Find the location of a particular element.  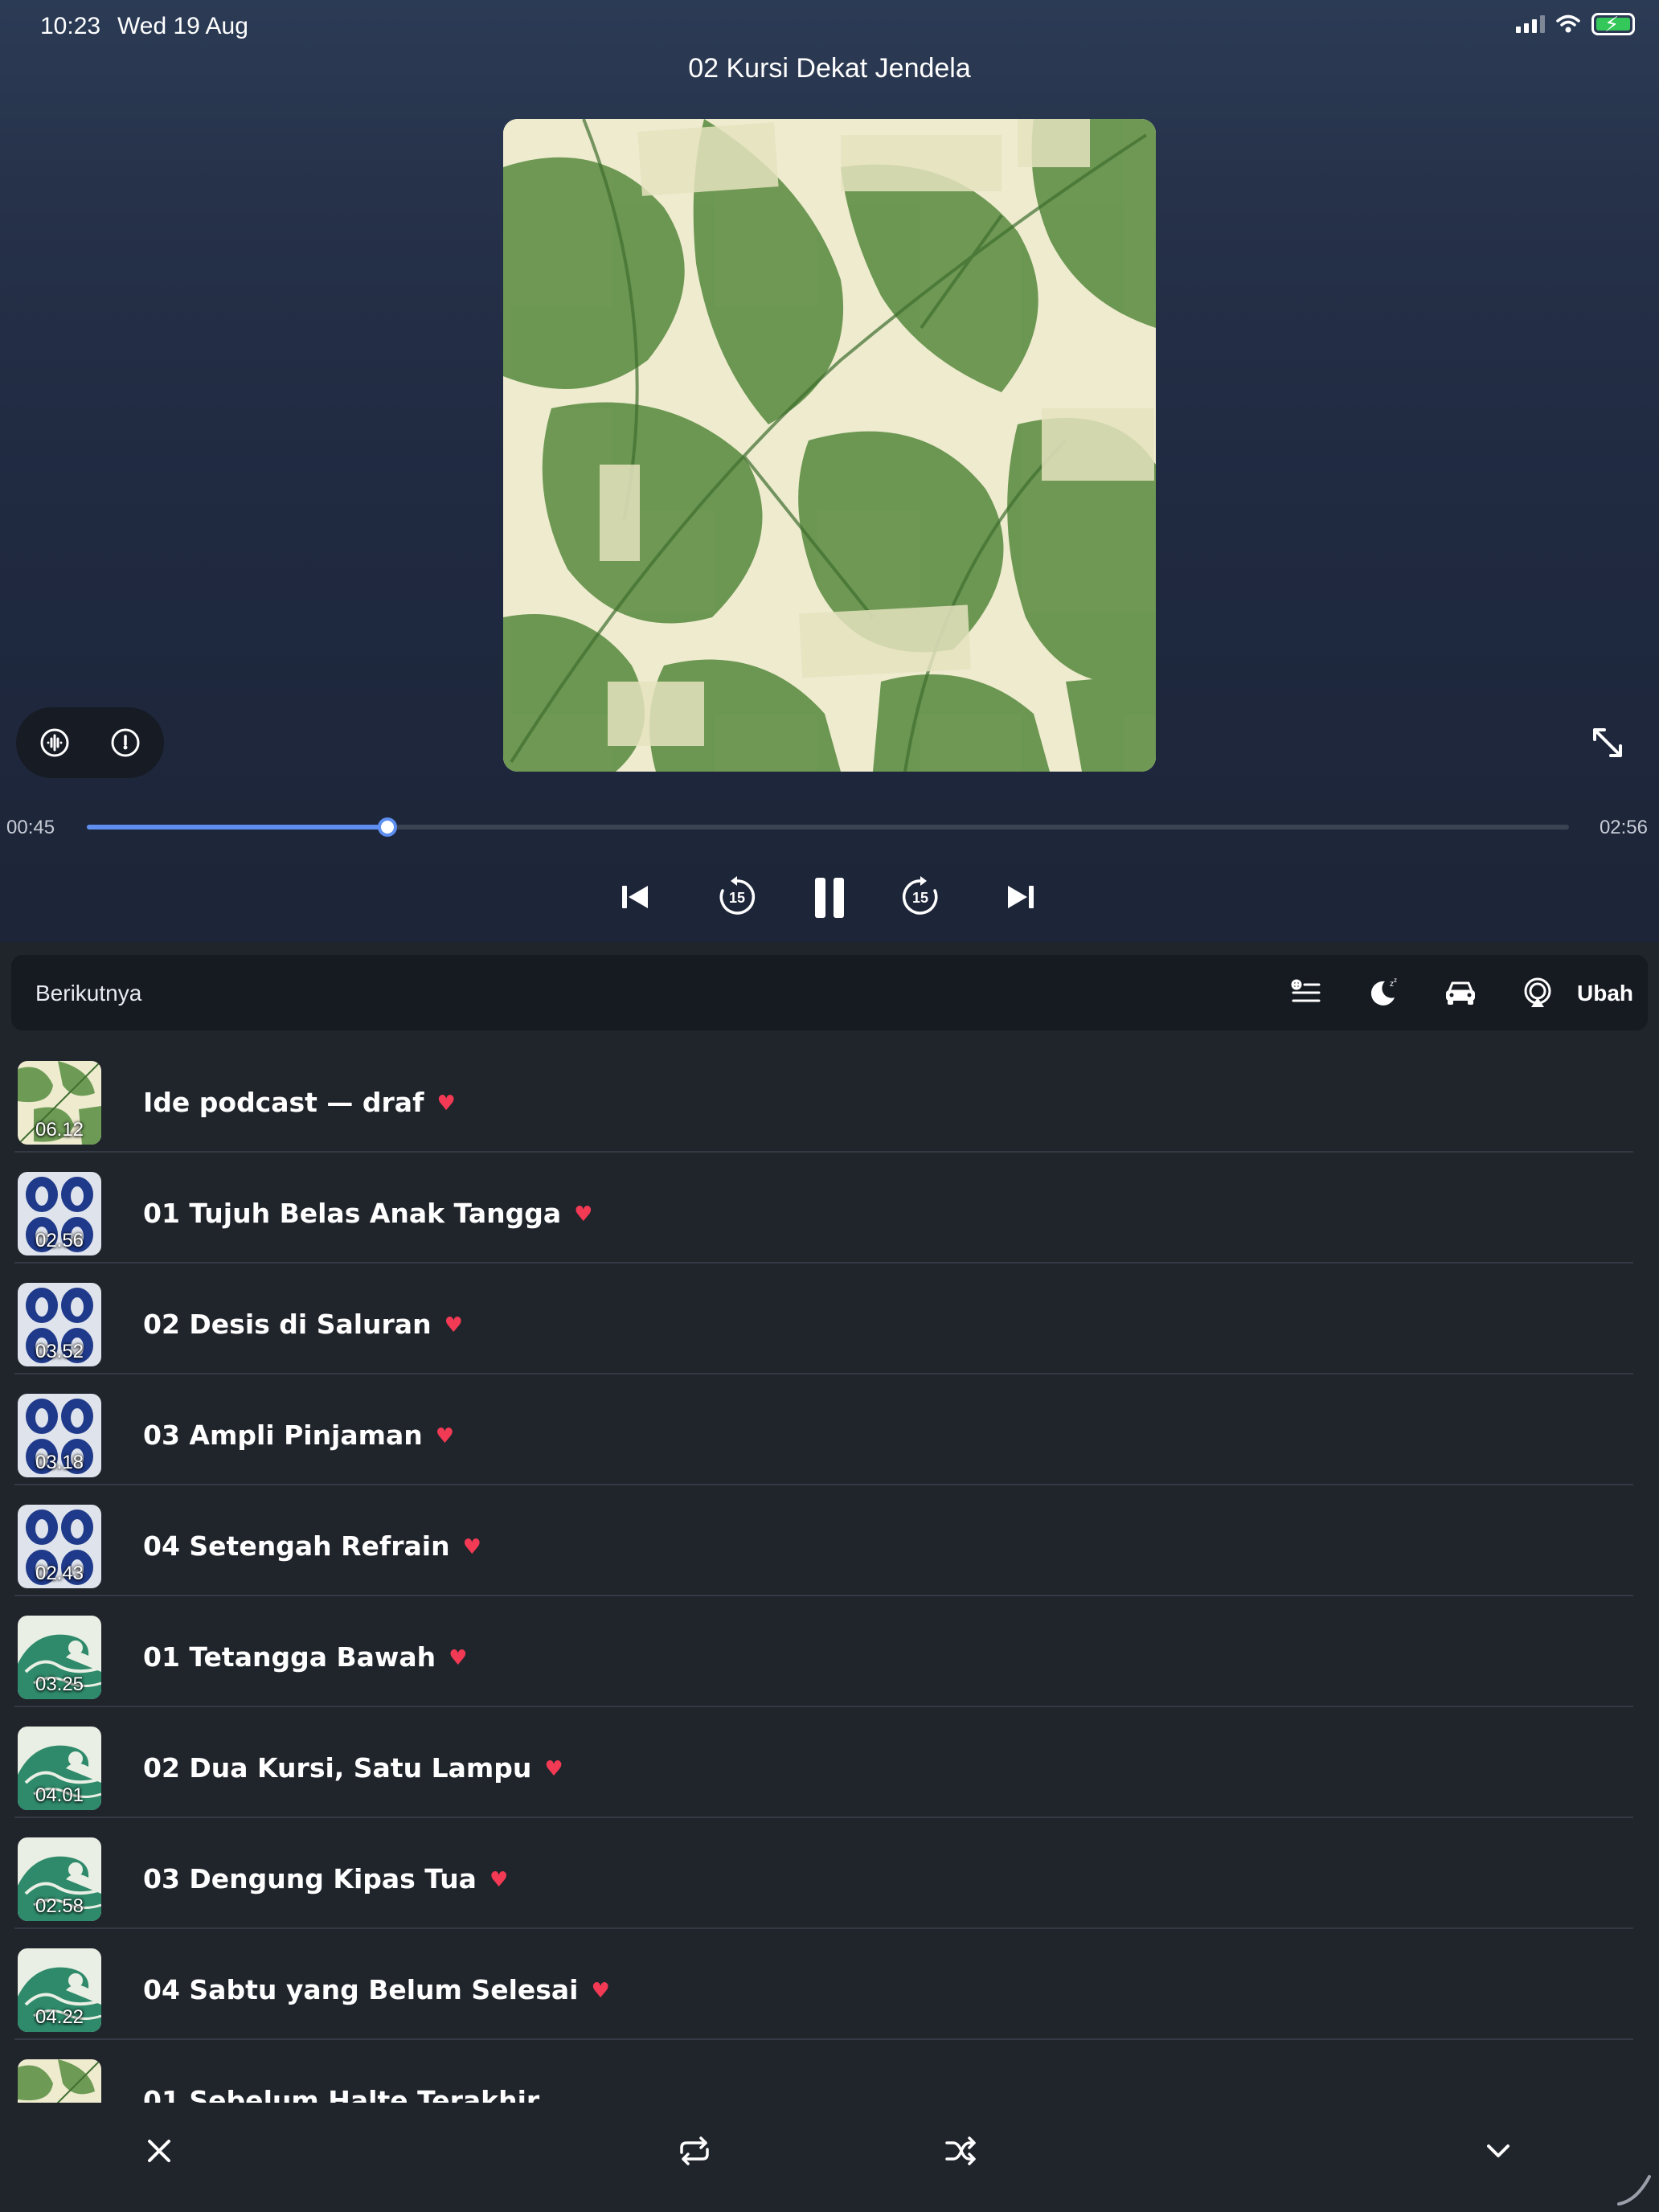

sound-wave-icon is located at coordinates (54, 742).